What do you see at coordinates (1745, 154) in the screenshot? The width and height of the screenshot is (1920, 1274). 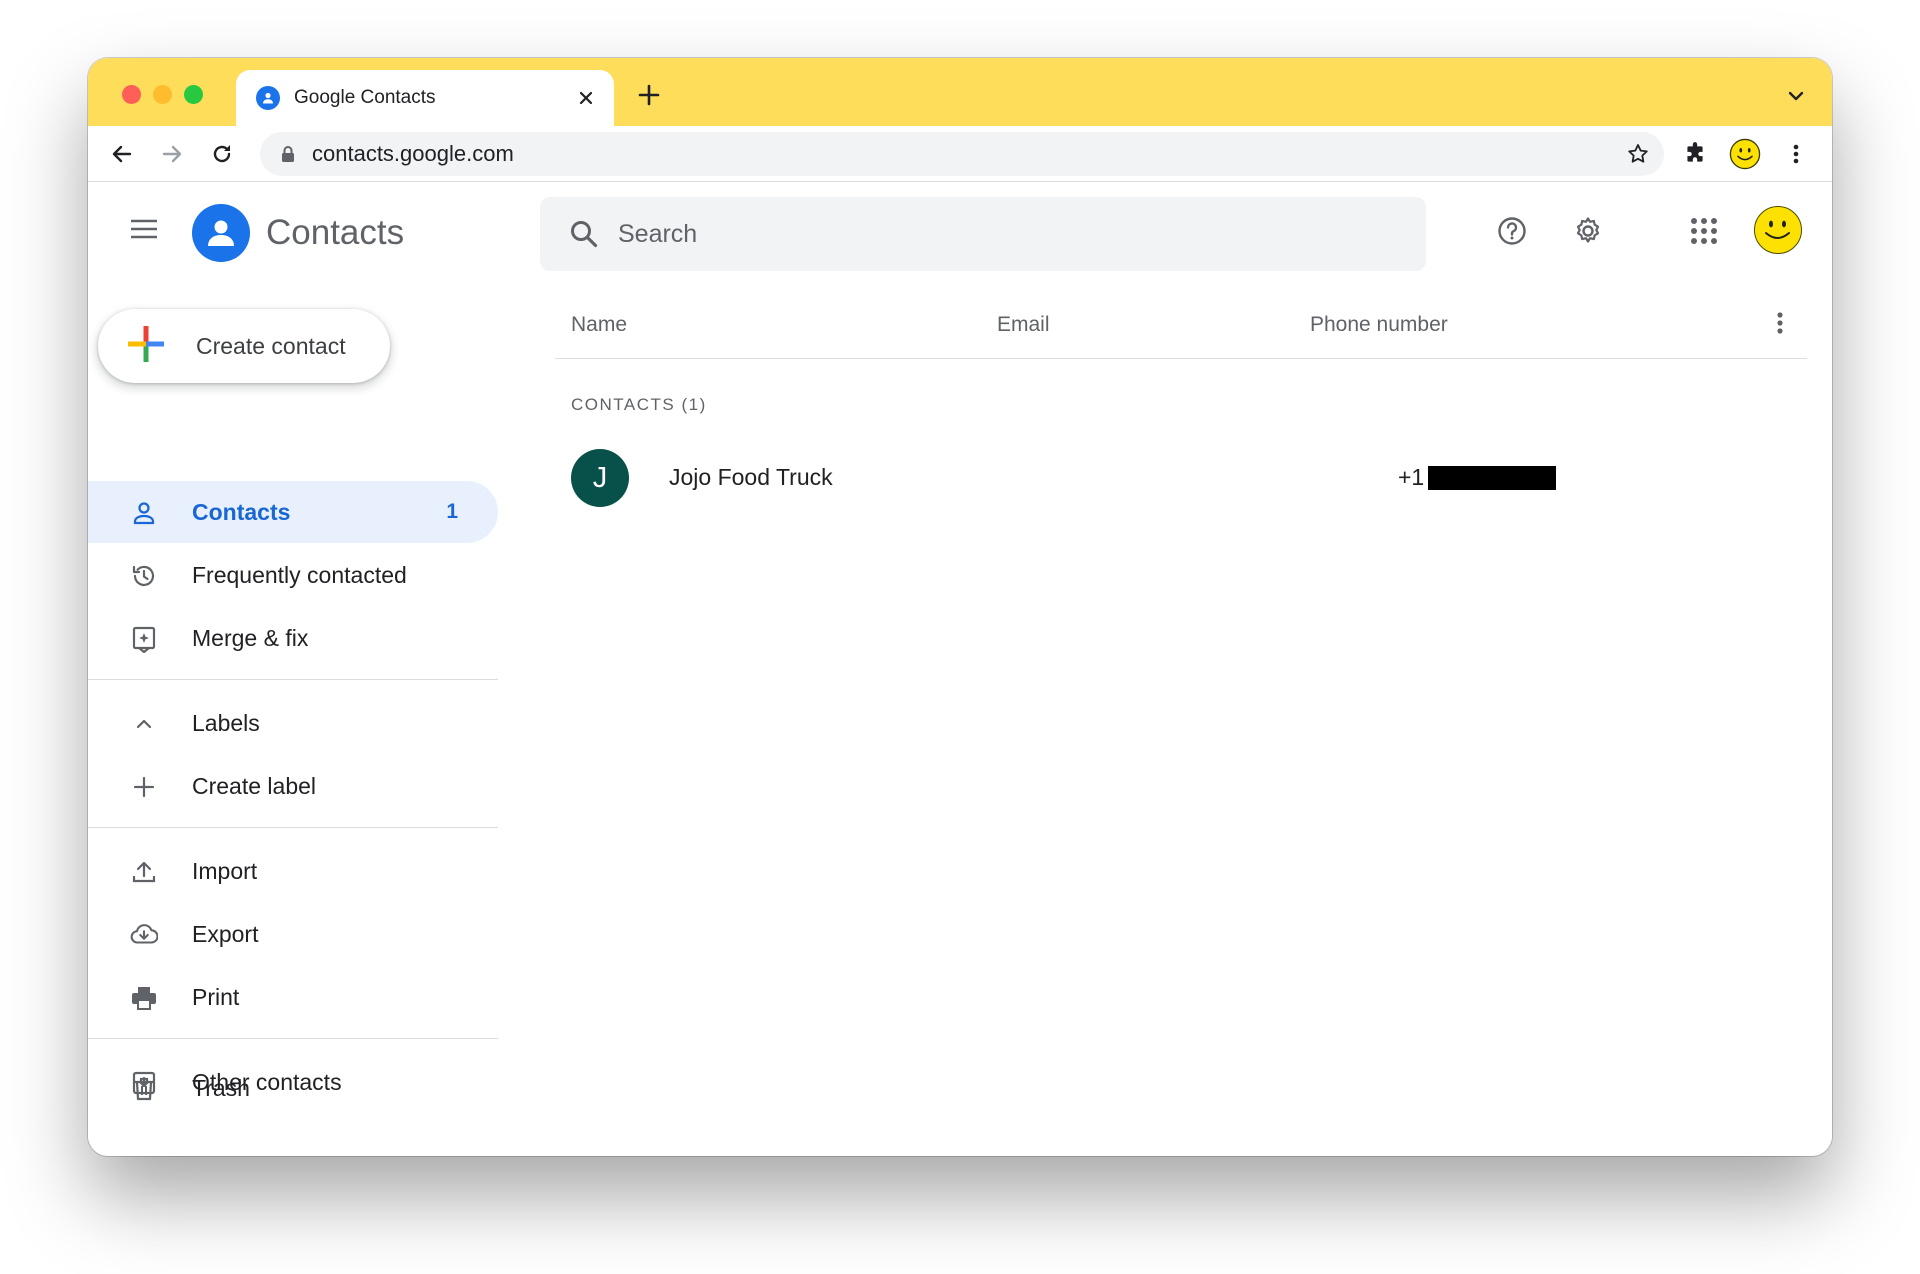 I see `profile-smiley-icon` at bounding box center [1745, 154].